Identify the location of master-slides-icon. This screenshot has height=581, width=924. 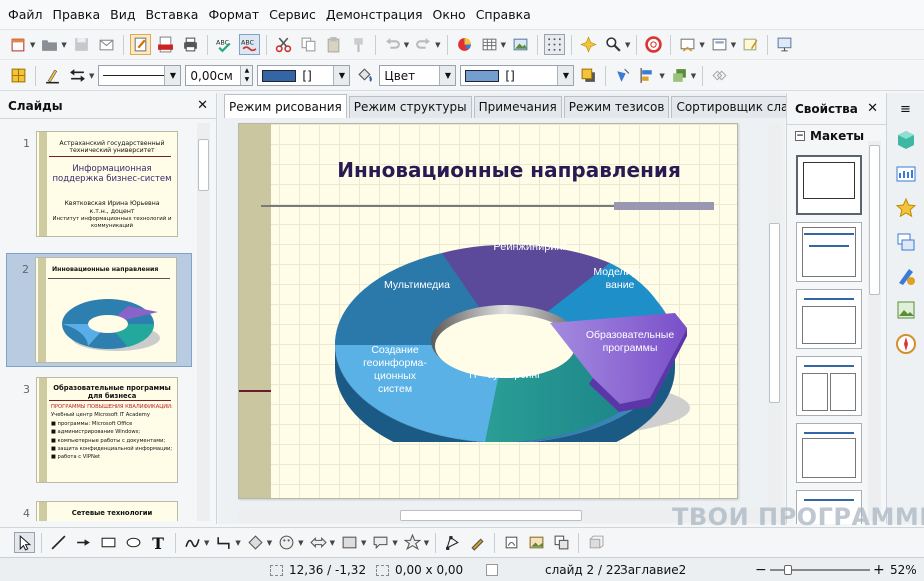
(906, 174).